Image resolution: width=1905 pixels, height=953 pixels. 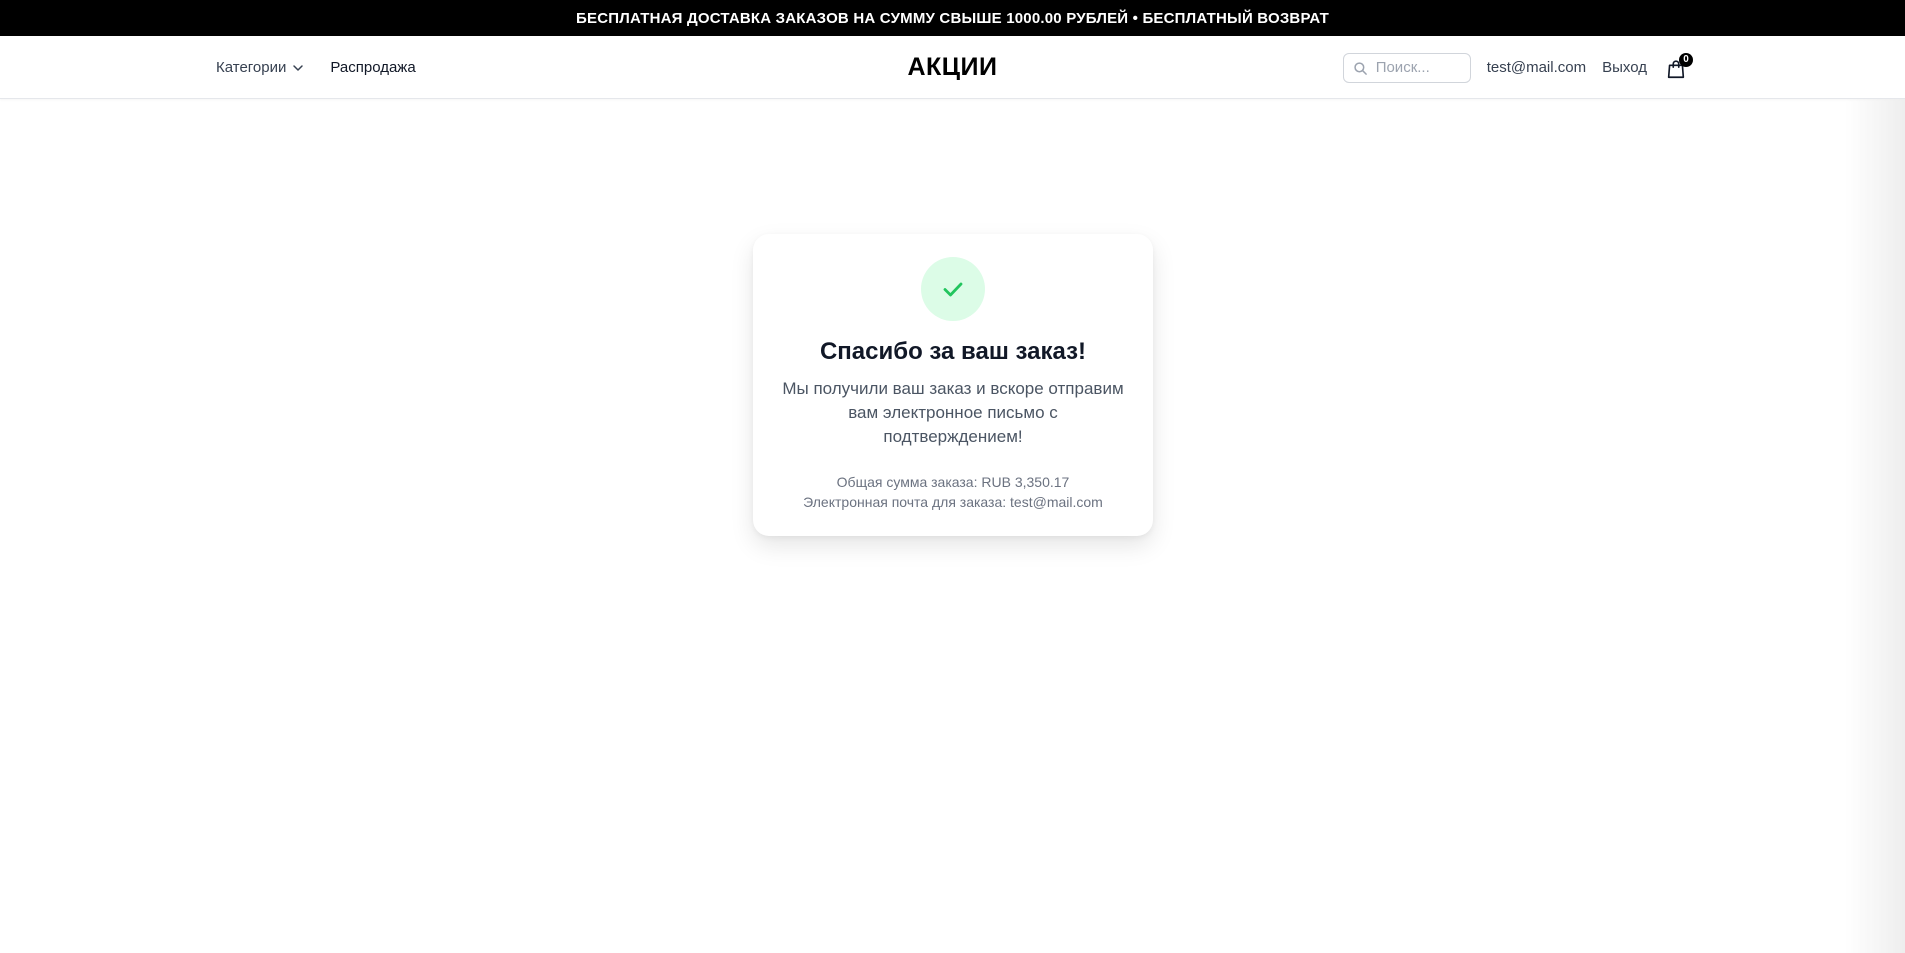 I want to click on scroll-shadow, so click(x=1875, y=526).